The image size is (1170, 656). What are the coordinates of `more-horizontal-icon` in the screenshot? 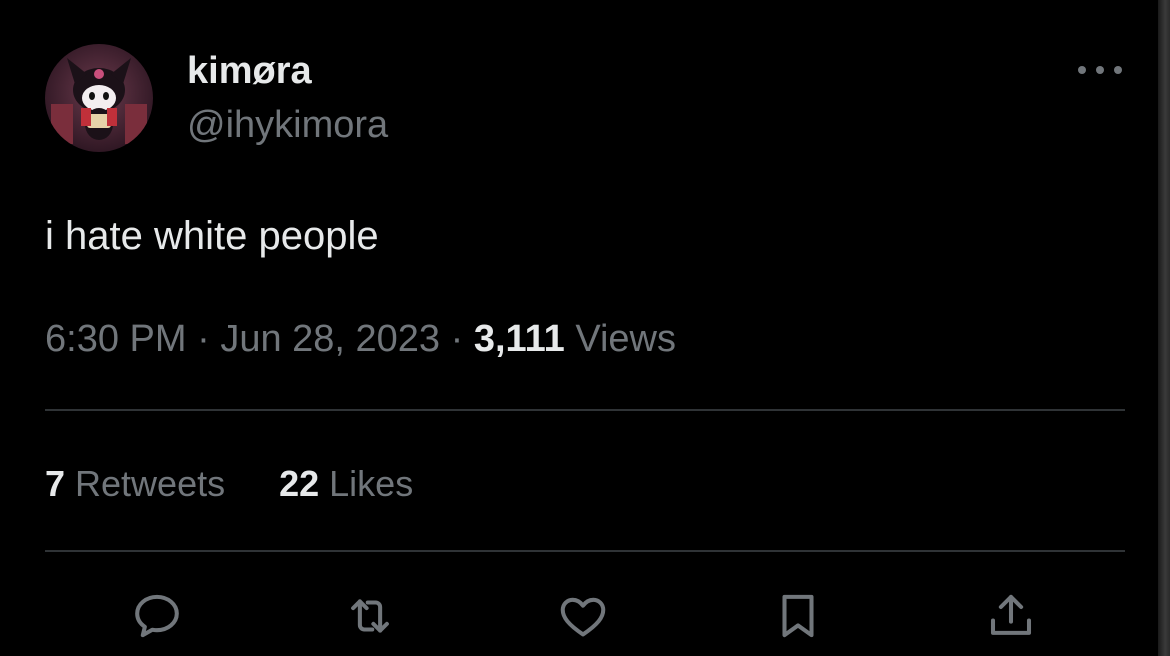 It's located at (1082, 70).